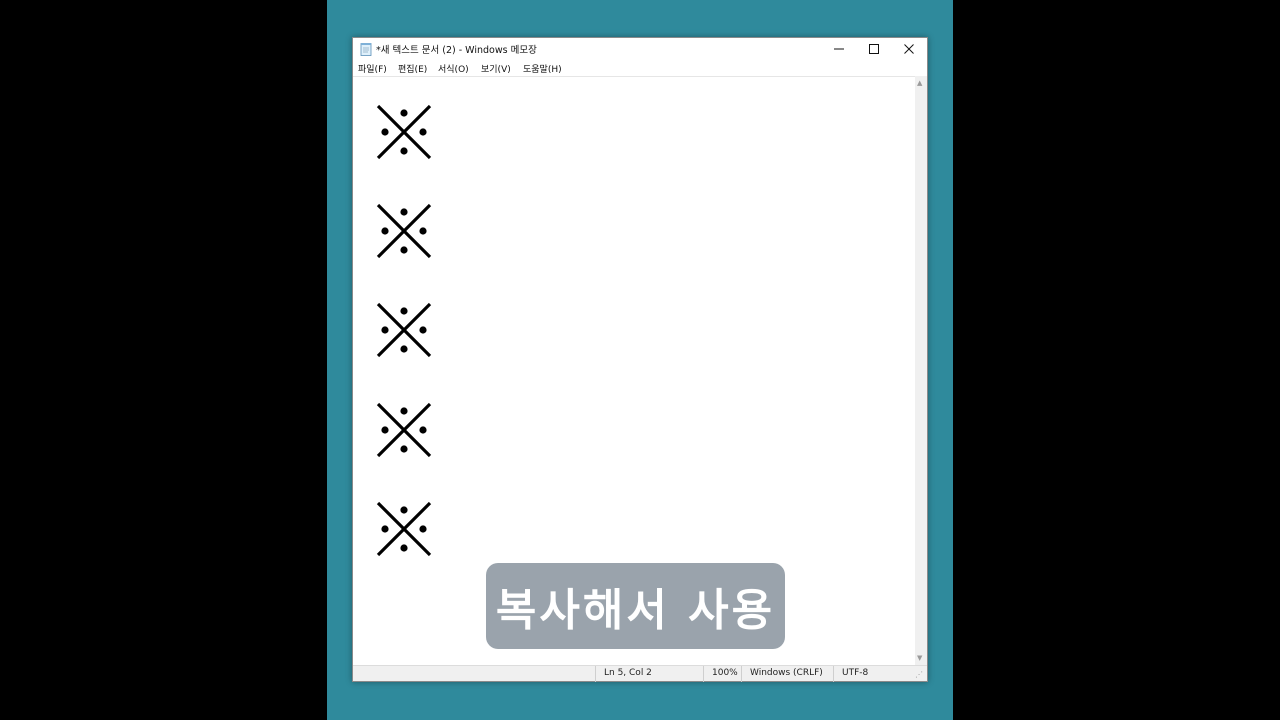 This screenshot has height=720, width=1280. What do you see at coordinates (453, 68) in the screenshot?
I see `menu-format: 서식(O)` at bounding box center [453, 68].